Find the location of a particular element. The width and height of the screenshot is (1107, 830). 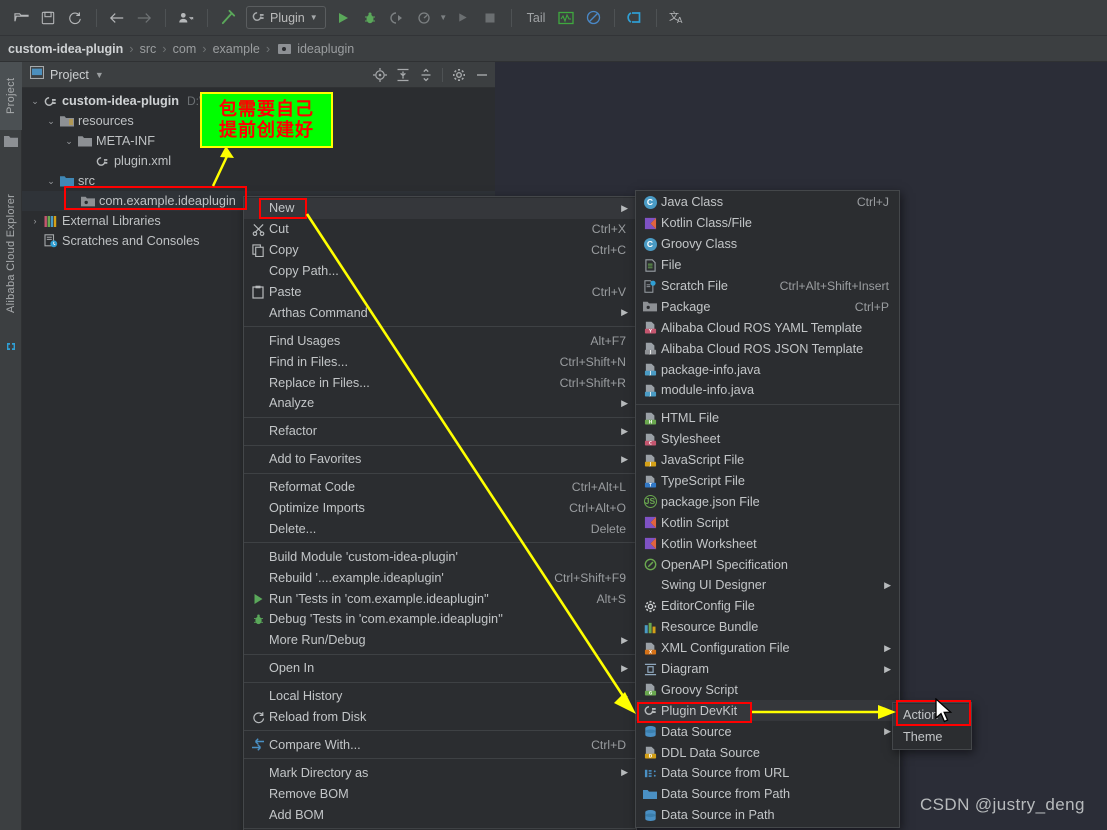

chevron-right-icon: › is located at coordinates (35, 221).